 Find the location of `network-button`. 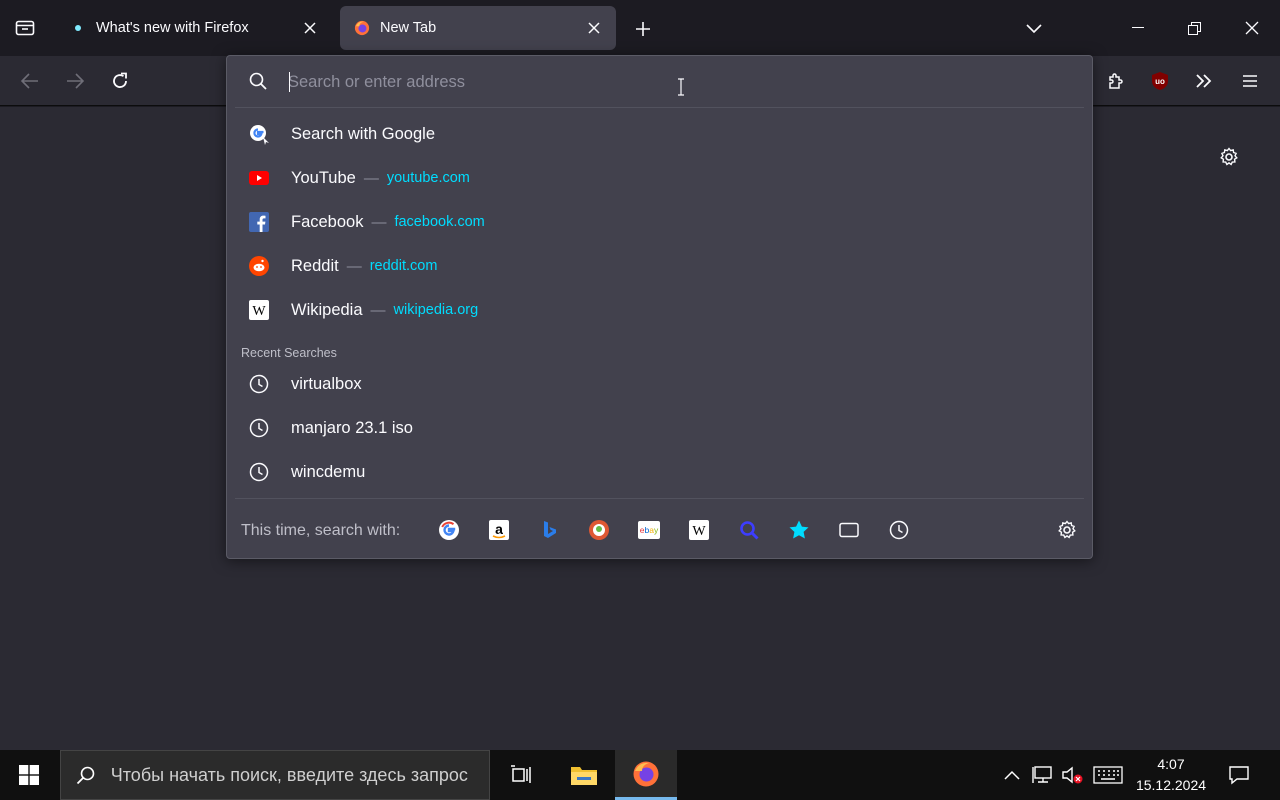

network-button is located at coordinates (1043, 775).